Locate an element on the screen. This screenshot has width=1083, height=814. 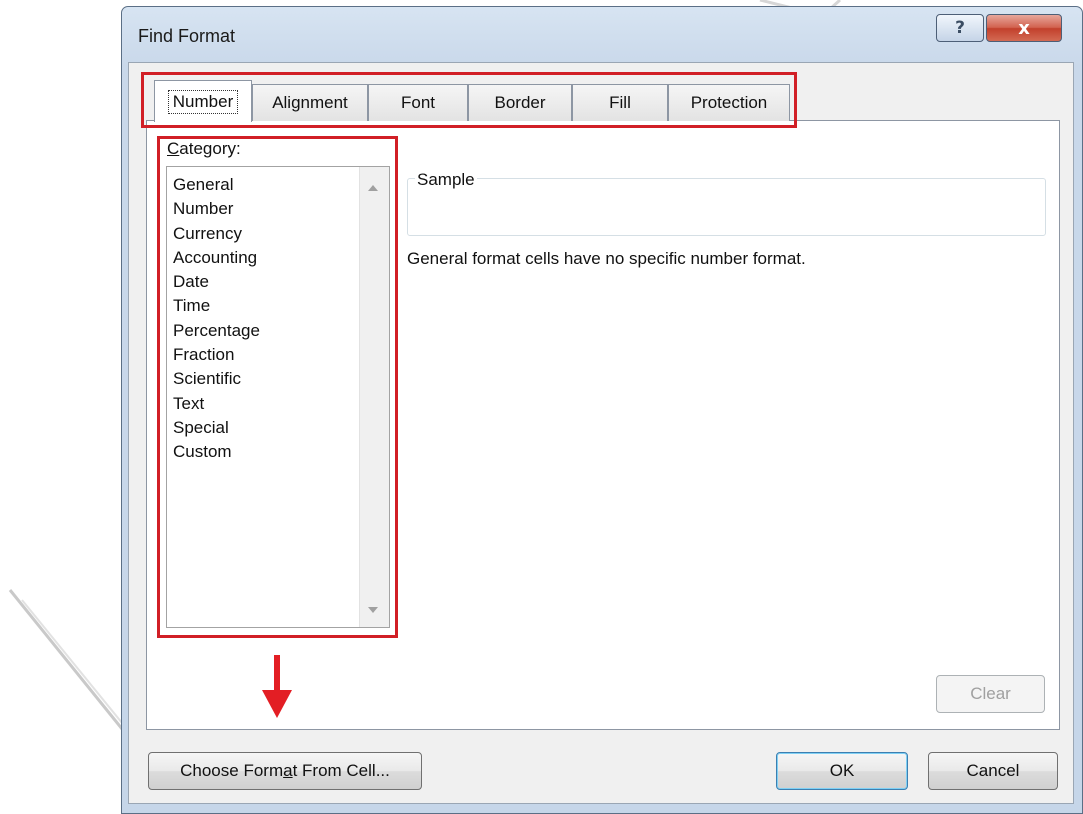
category-item-custom: Custom is located at coordinates (216, 452).